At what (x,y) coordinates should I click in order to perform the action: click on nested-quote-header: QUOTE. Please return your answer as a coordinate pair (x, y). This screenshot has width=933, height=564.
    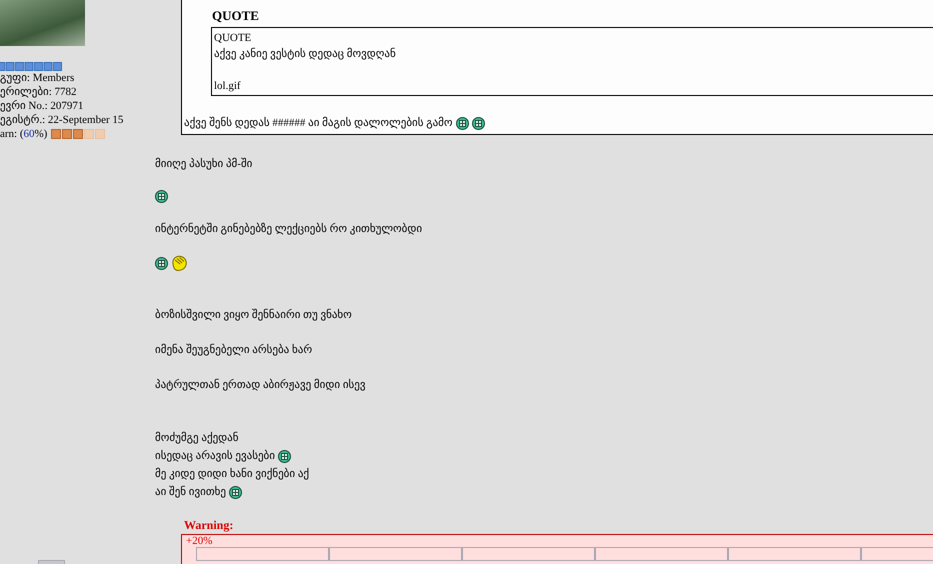
    Looking at the image, I should click on (233, 38).